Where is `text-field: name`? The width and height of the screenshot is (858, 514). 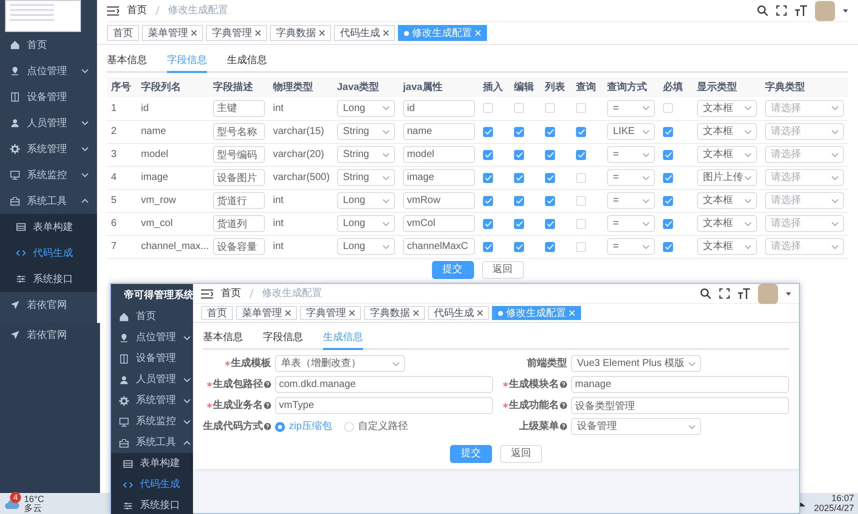
text-field: name is located at coordinates (439, 131).